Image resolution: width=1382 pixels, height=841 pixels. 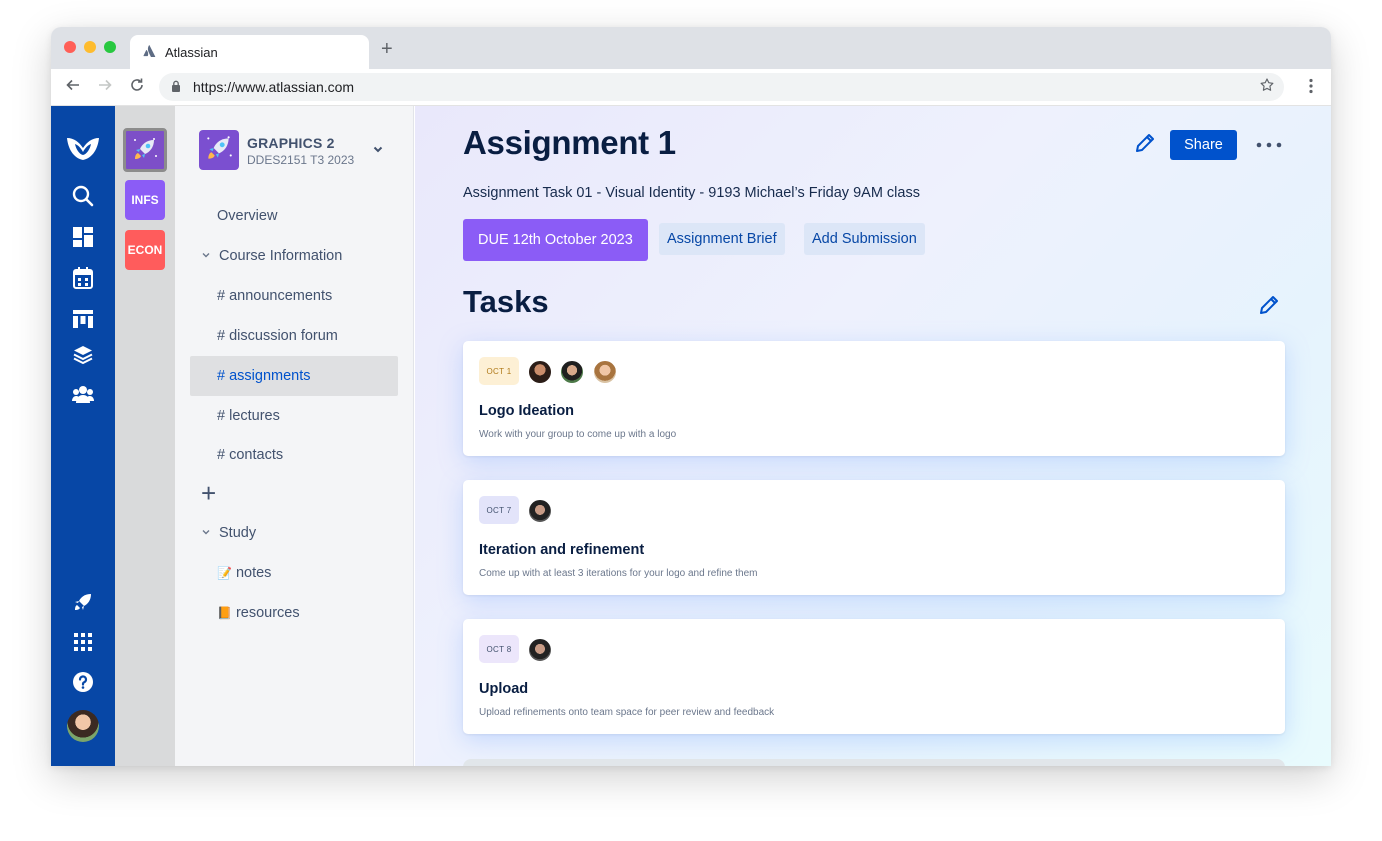 What do you see at coordinates (83, 278) in the screenshot?
I see `calendar-icon` at bounding box center [83, 278].